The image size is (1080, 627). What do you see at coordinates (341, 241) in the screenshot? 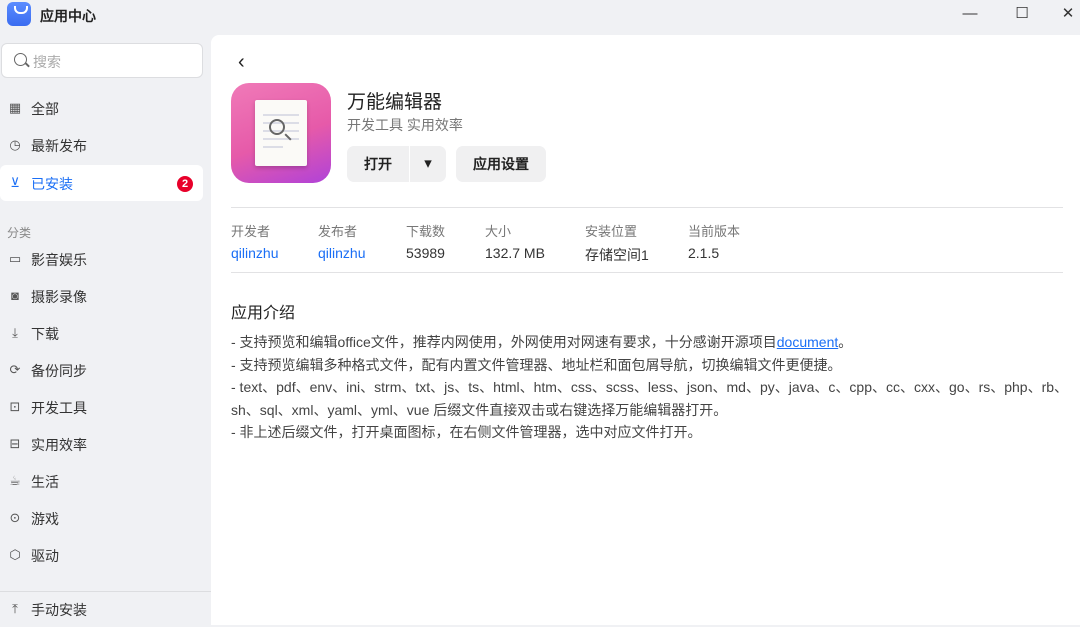
I see `meta-publisher: 发布者 qilinzhu` at bounding box center [341, 241].